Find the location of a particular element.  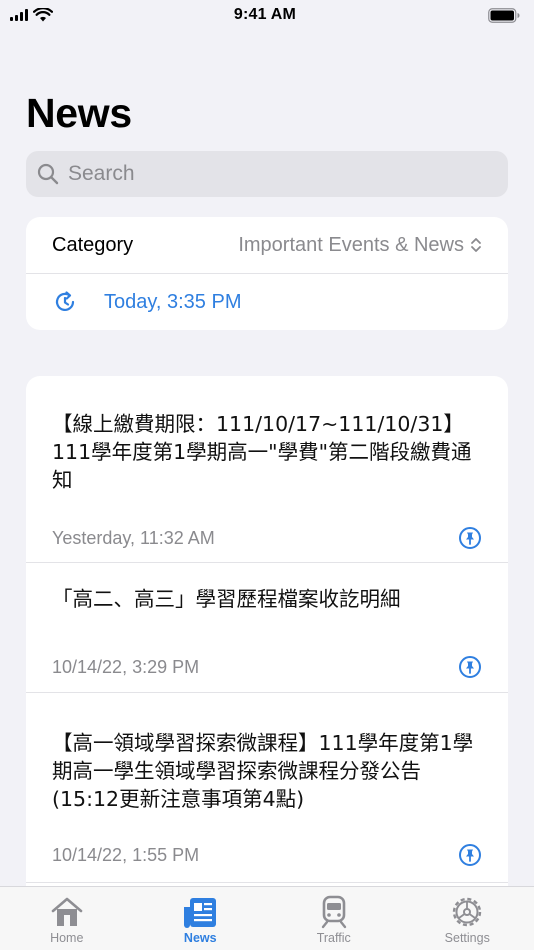

tab-label: News is located at coordinates (200, 938).